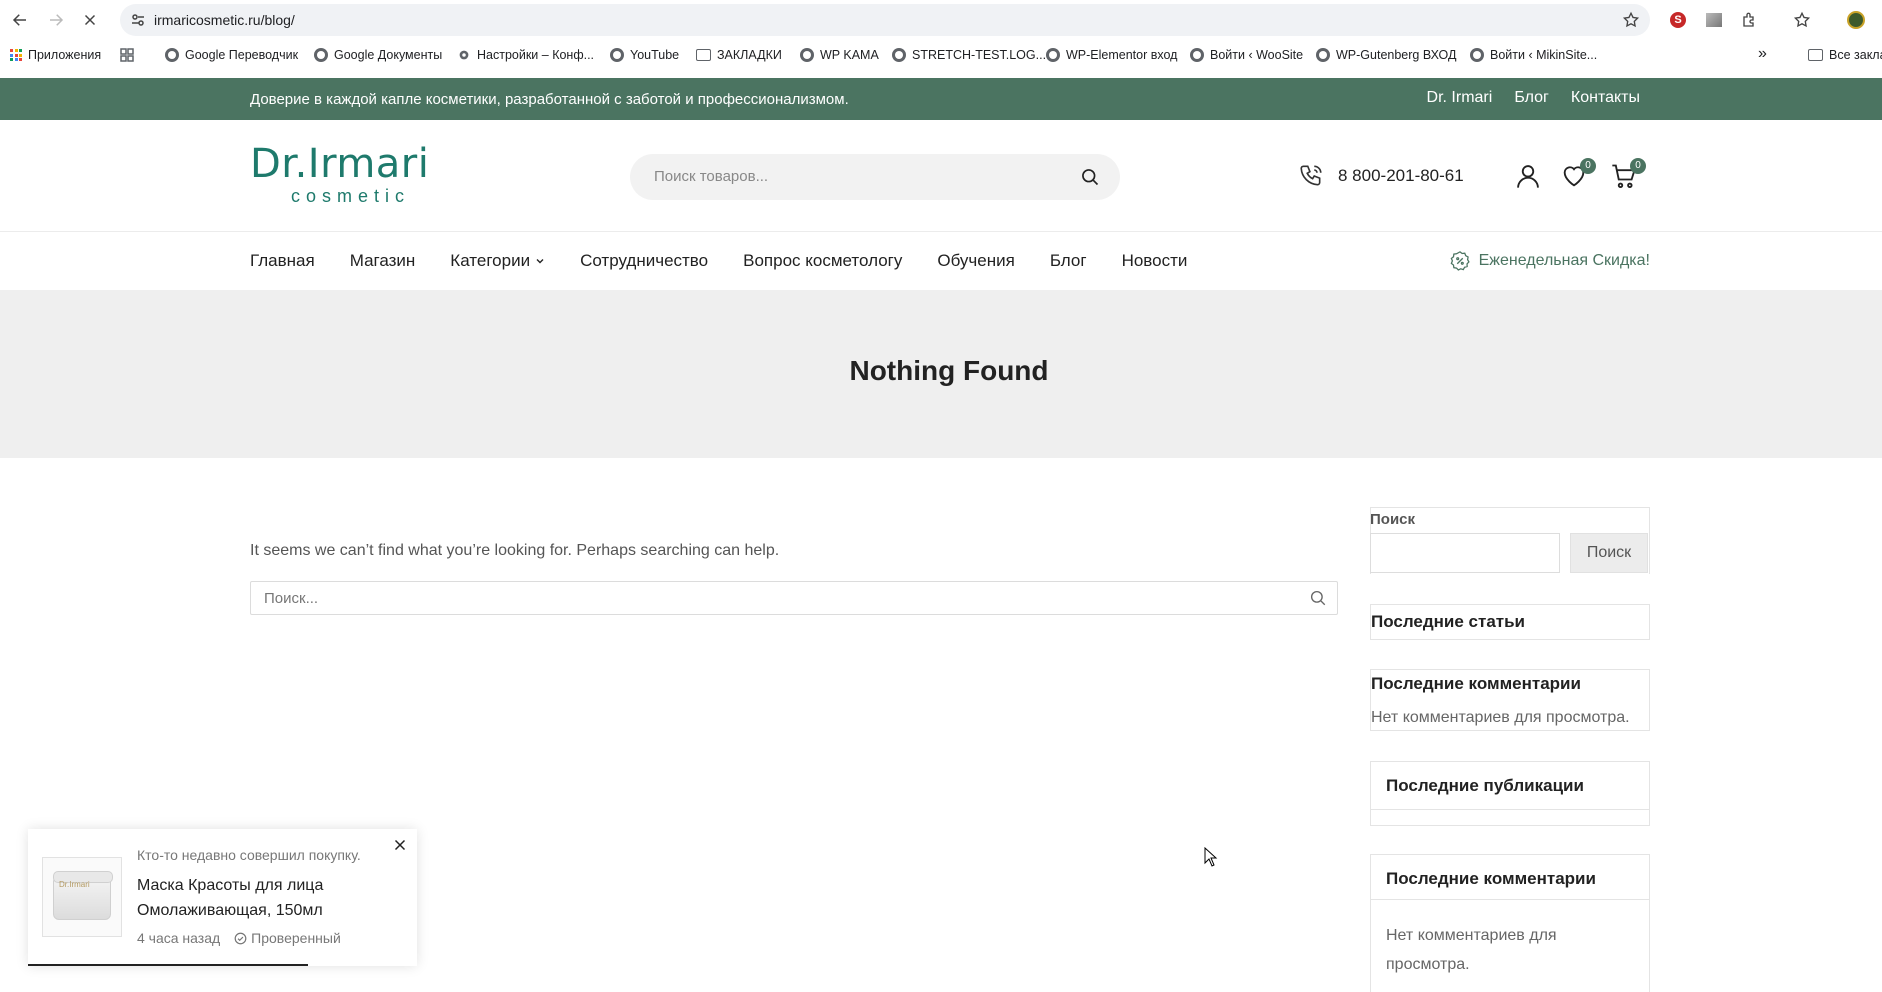  What do you see at coordinates (1155, 261) in the screenshot?
I see `nav-item-news: Новости` at bounding box center [1155, 261].